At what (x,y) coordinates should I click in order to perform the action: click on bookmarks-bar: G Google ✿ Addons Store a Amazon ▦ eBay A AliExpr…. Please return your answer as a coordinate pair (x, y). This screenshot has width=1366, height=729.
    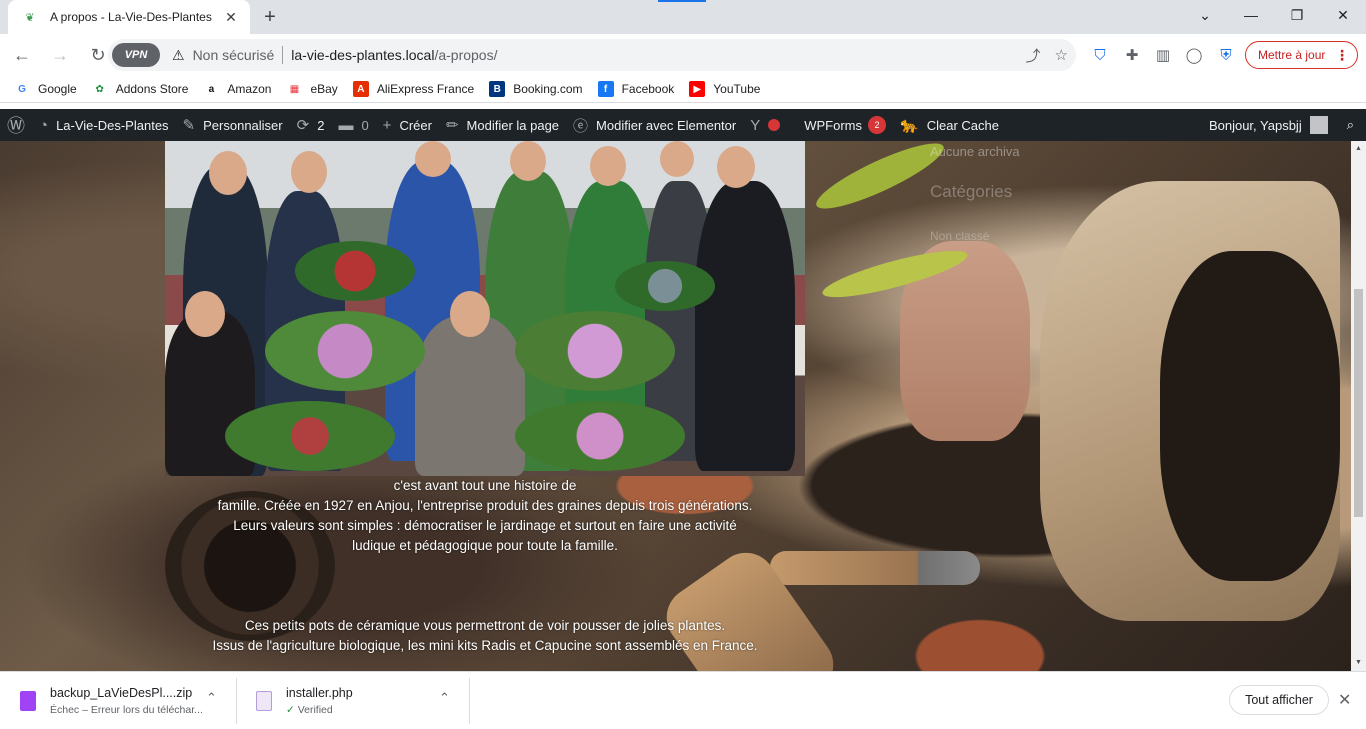
    Looking at the image, I should click on (683, 89).